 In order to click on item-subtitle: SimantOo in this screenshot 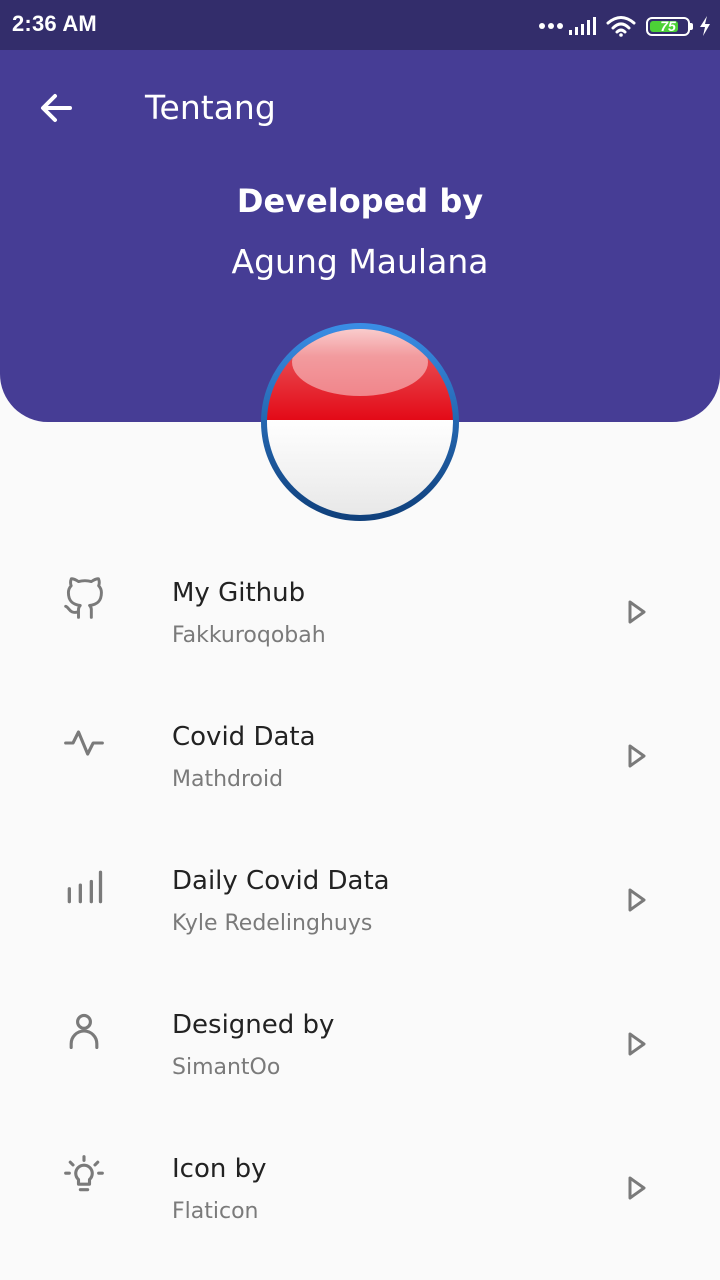, I will do `click(226, 1067)`.